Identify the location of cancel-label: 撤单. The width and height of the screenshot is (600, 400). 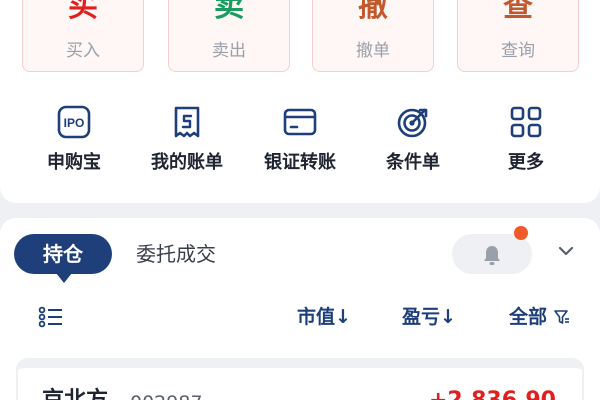
(373, 51).